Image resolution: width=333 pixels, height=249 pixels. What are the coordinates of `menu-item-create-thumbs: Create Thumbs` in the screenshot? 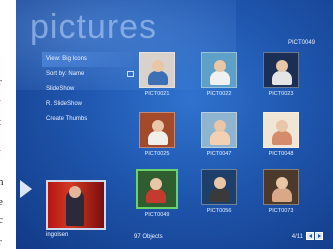 It's located at (88, 119).